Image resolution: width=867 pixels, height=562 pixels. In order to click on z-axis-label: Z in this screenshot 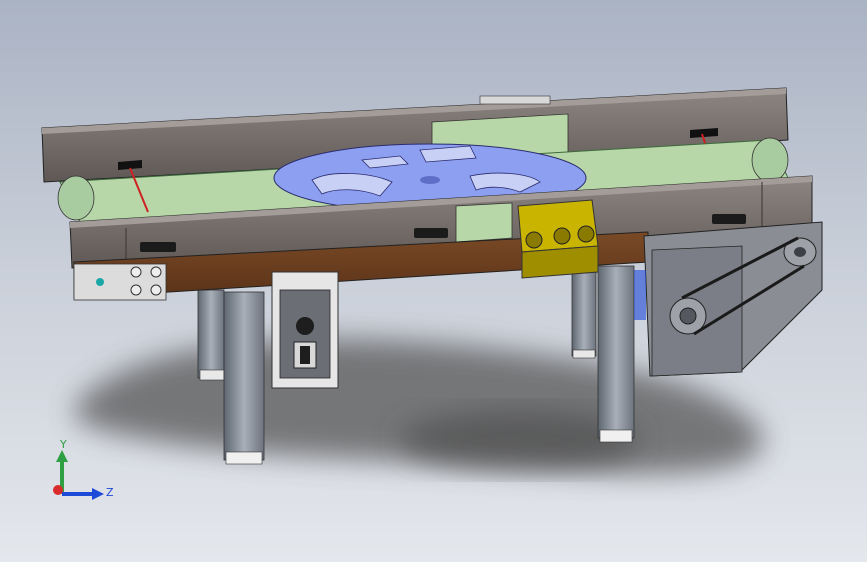, I will do `click(110, 492)`.